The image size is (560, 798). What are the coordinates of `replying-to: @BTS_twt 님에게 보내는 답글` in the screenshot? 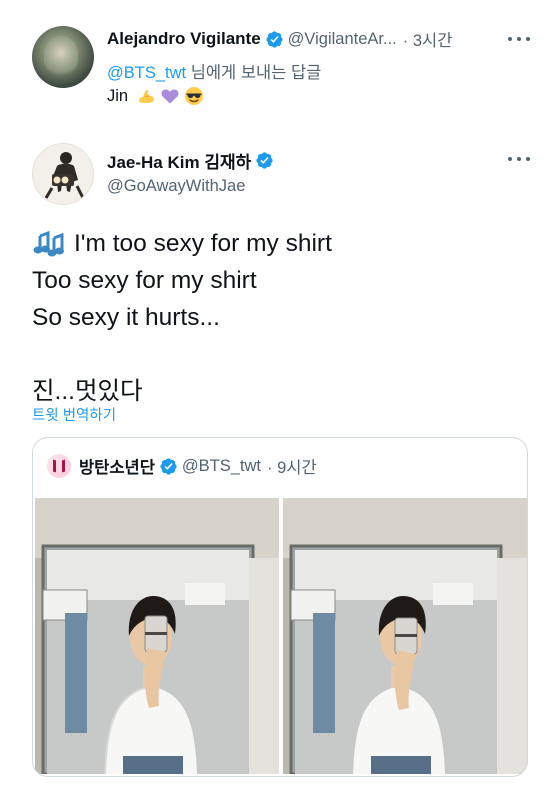 It's located at (214, 71).